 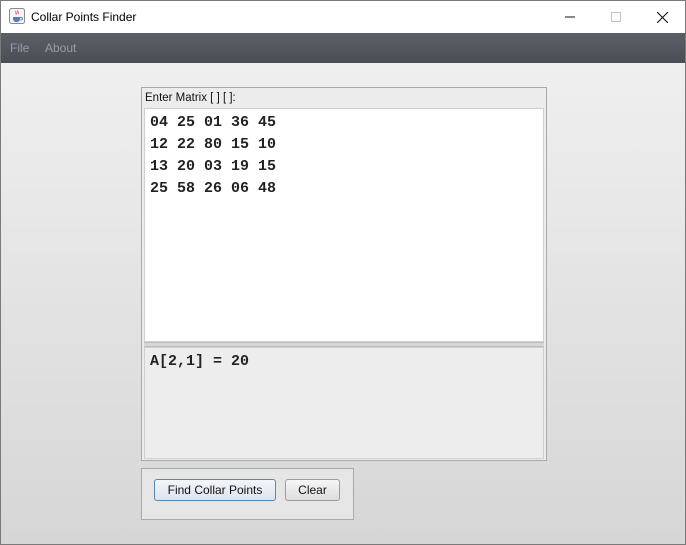 I want to click on matrix-row: 25 58 26 06 48, so click(x=213, y=188).